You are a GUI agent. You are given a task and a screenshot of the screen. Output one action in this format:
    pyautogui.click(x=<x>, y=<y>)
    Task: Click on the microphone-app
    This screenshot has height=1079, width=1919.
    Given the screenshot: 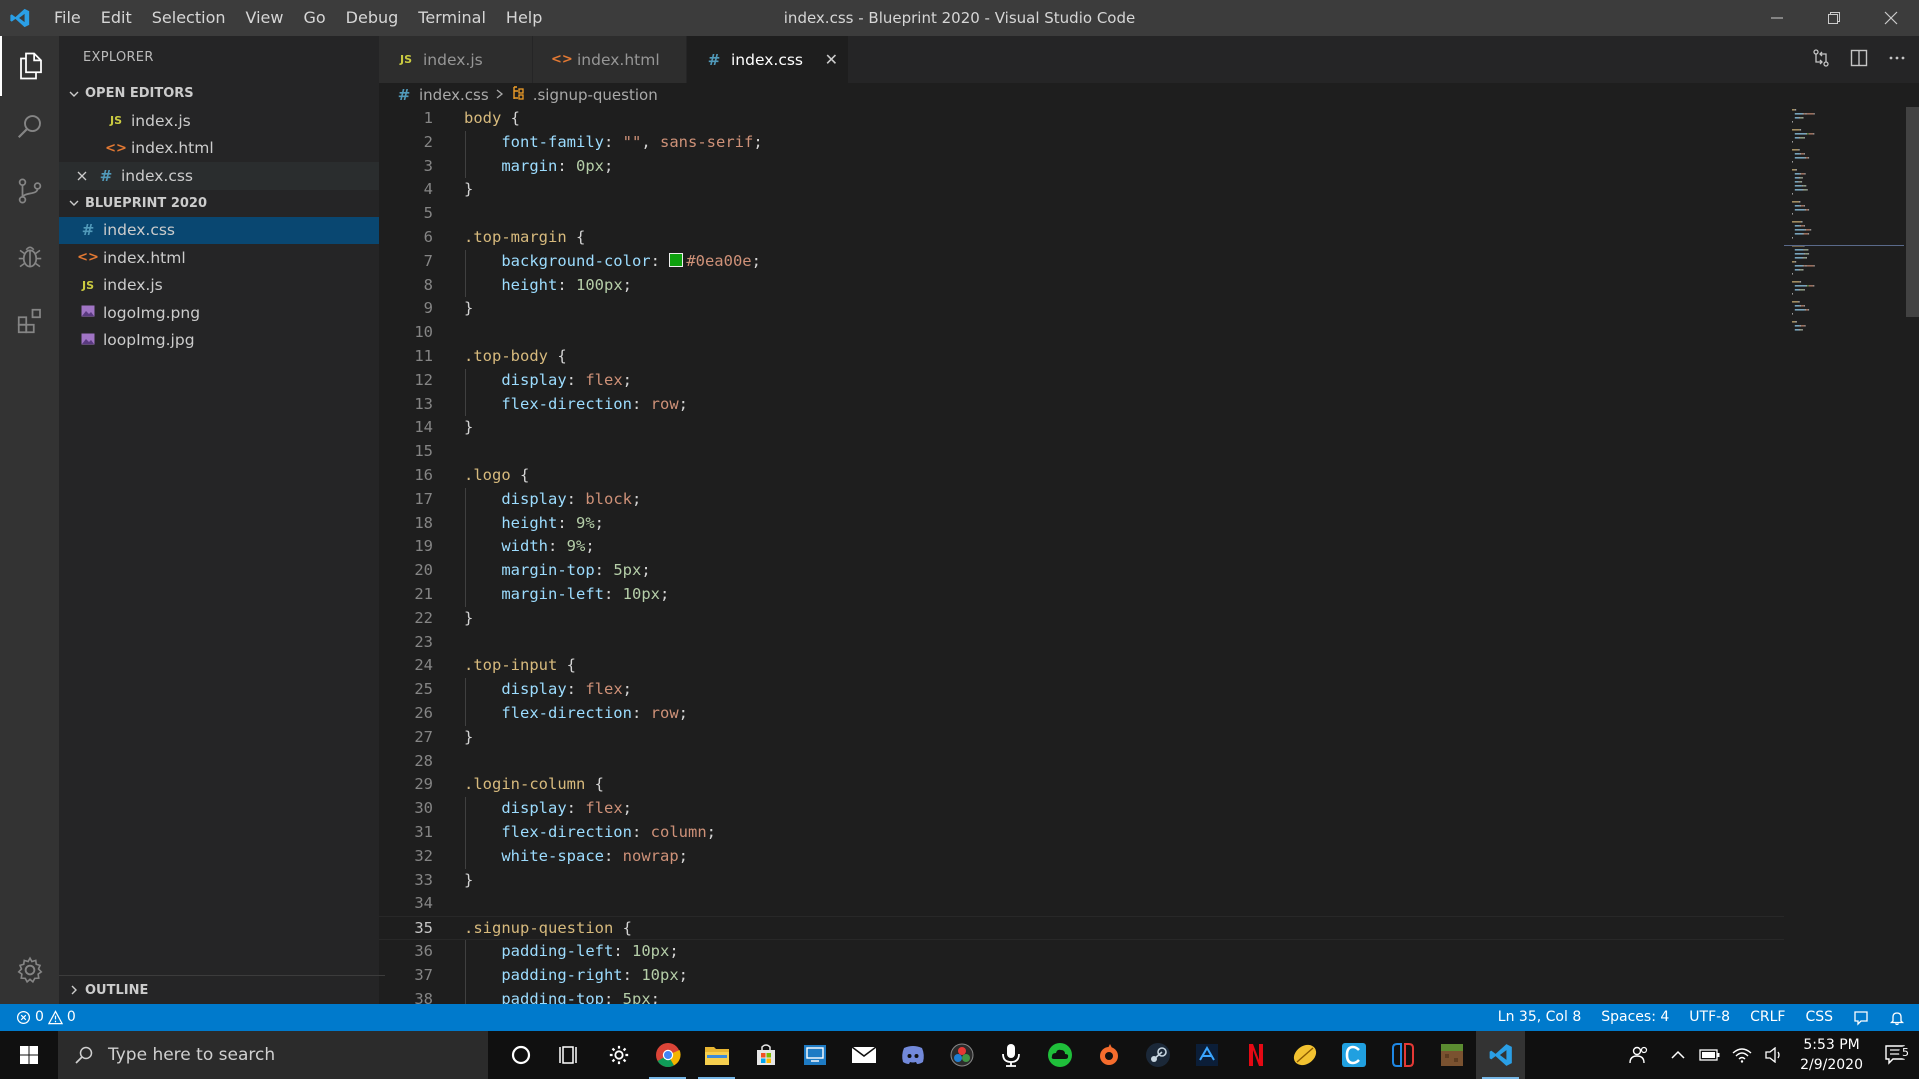 What is the action you would take?
    pyautogui.click(x=1010, y=1055)
    